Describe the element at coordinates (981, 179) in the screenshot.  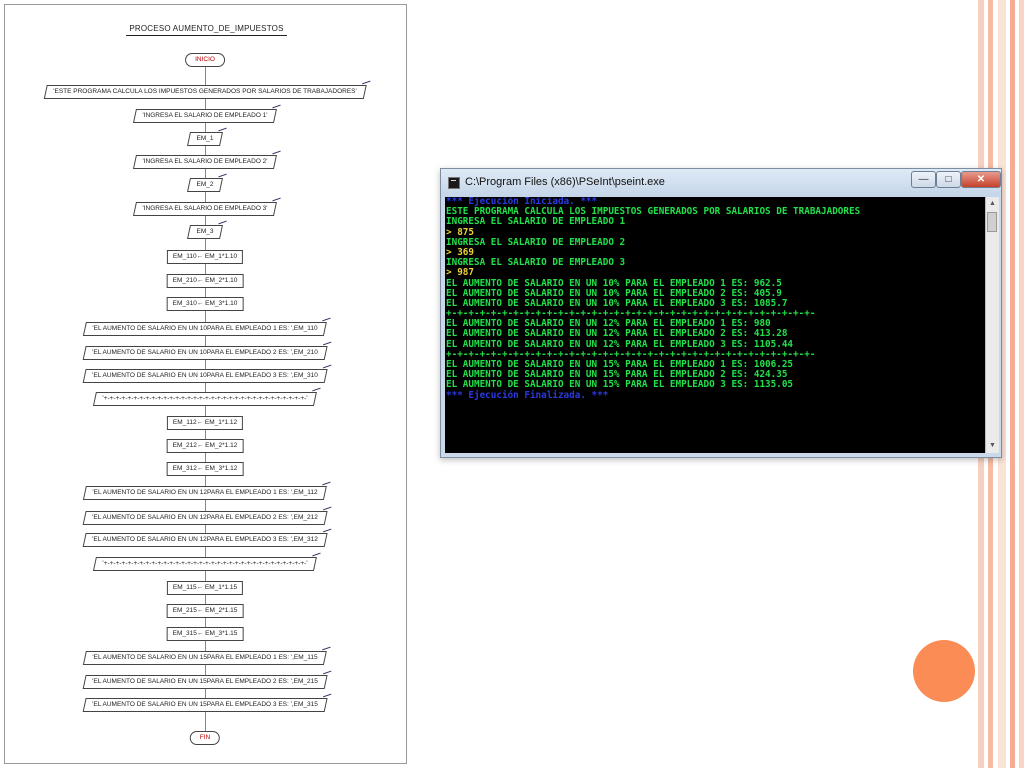
I see `close-button: ✕` at that location.